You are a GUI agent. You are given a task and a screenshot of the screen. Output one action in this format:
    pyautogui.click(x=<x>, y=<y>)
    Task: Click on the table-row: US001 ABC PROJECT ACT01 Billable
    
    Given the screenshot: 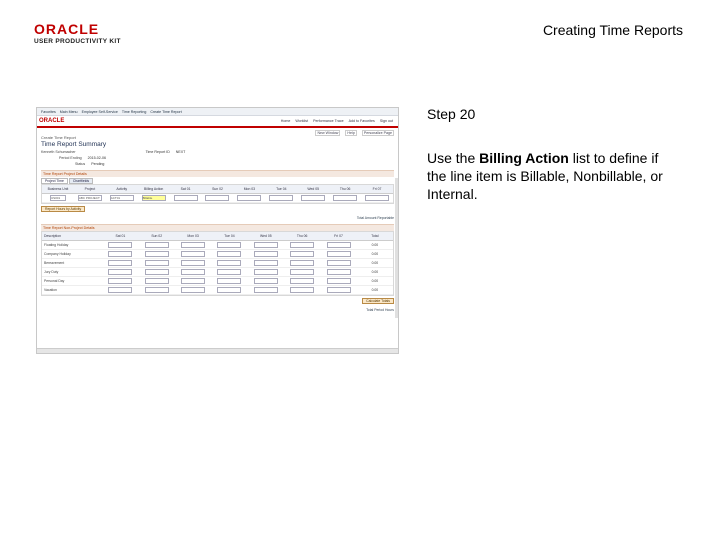 What is the action you would take?
    pyautogui.click(x=217, y=198)
    